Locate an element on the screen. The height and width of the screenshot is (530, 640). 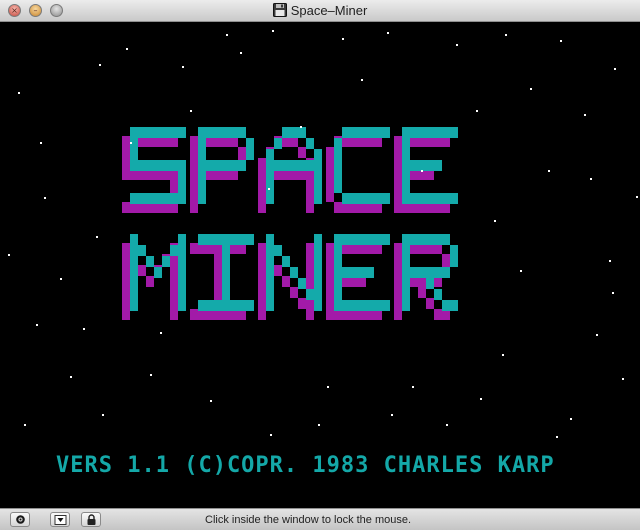
minimize-icon: – is located at coordinates (35, 10).